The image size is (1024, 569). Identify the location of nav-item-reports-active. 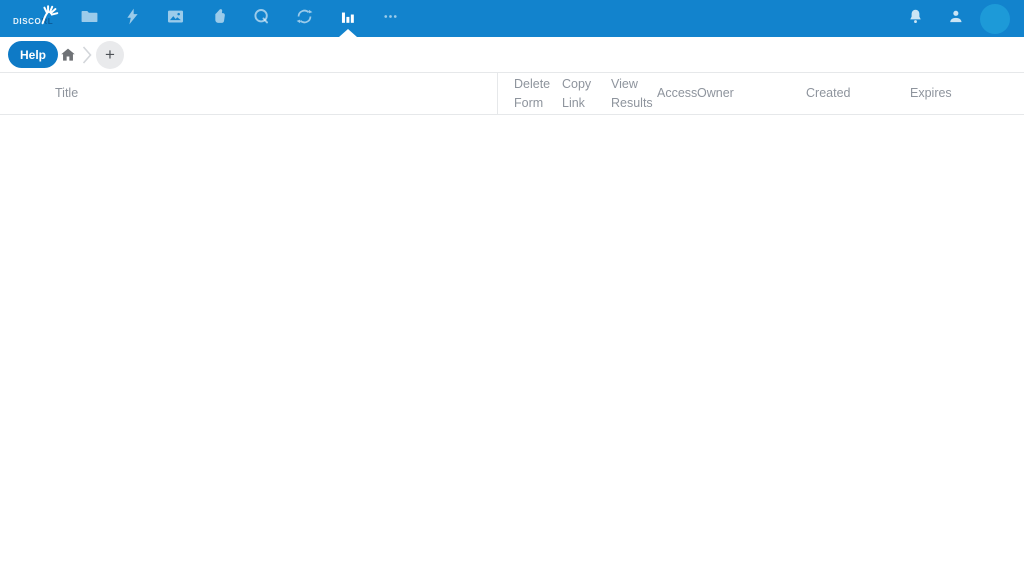
(347, 18).